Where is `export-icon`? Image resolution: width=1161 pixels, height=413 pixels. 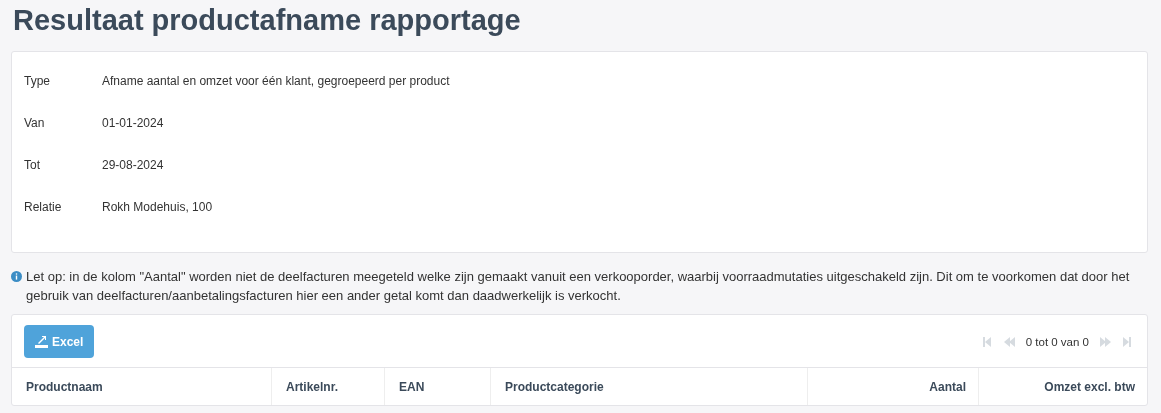
export-icon is located at coordinates (41, 341).